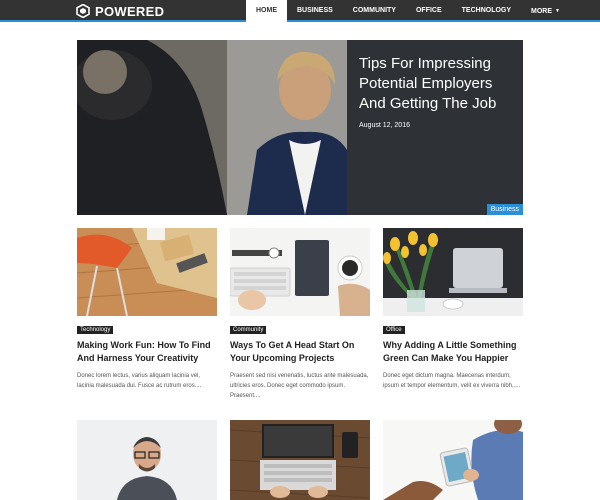 The image size is (600, 500). I want to click on article-image-workspace, so click(300, 272).